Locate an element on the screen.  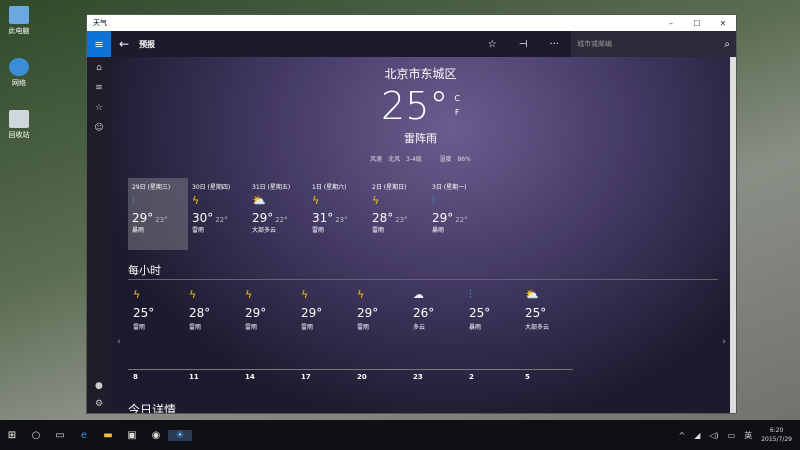
hour-time: 23 is located at coordinates (418, 377).